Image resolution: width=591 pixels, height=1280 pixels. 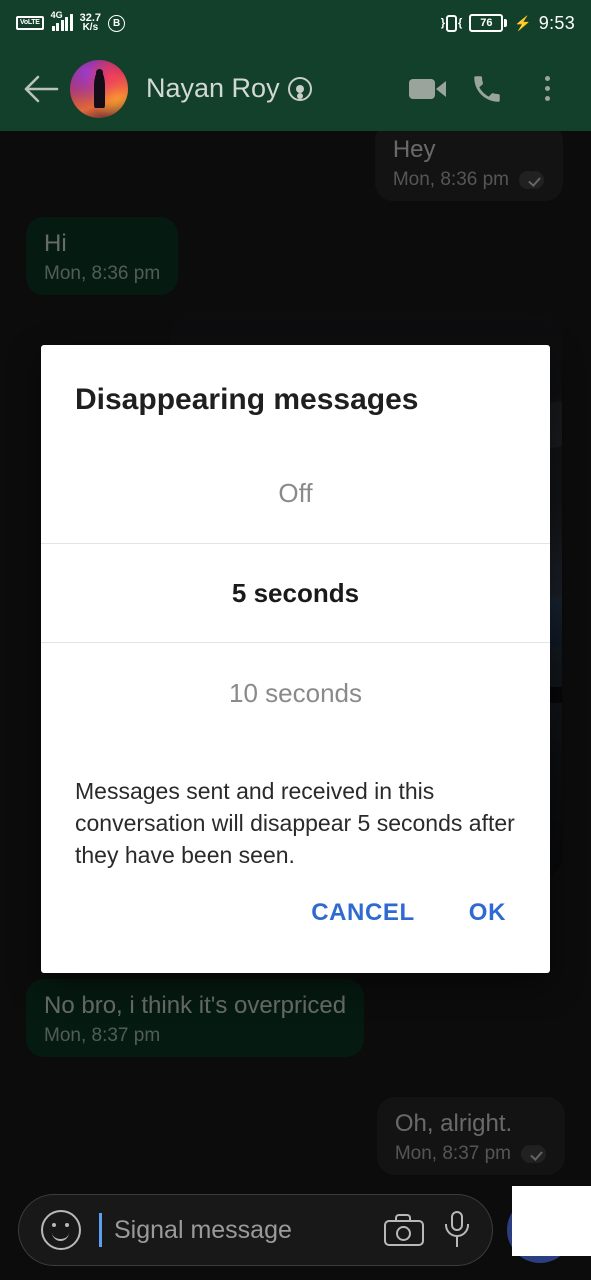 I want to click on cancel-button: CANCEL, so click(x=363, y=913).